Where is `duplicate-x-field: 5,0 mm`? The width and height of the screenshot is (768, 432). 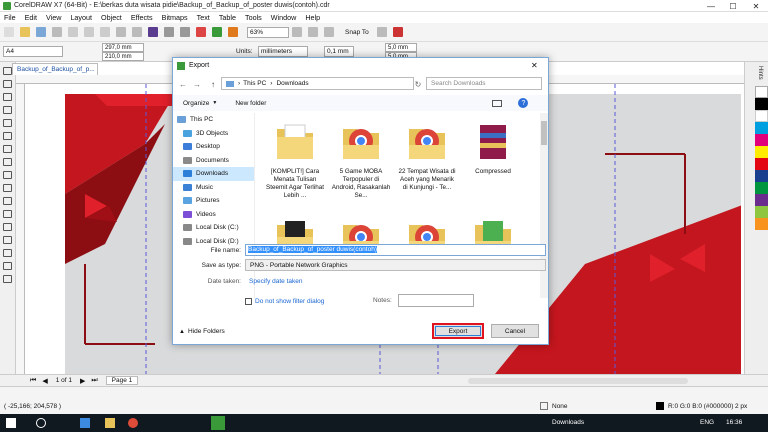
duplicate-x-field: 5,0 mm is located at coordinates (401, 47).